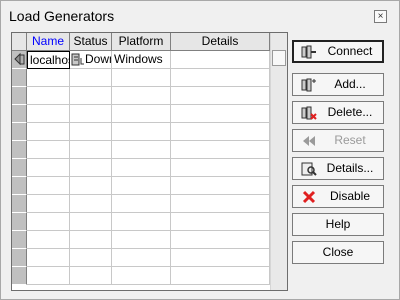  What do you see at coordinates (141, 42) in the screenshot?
I see `column-header-platform: Platform` at bounding box center [141, 42].